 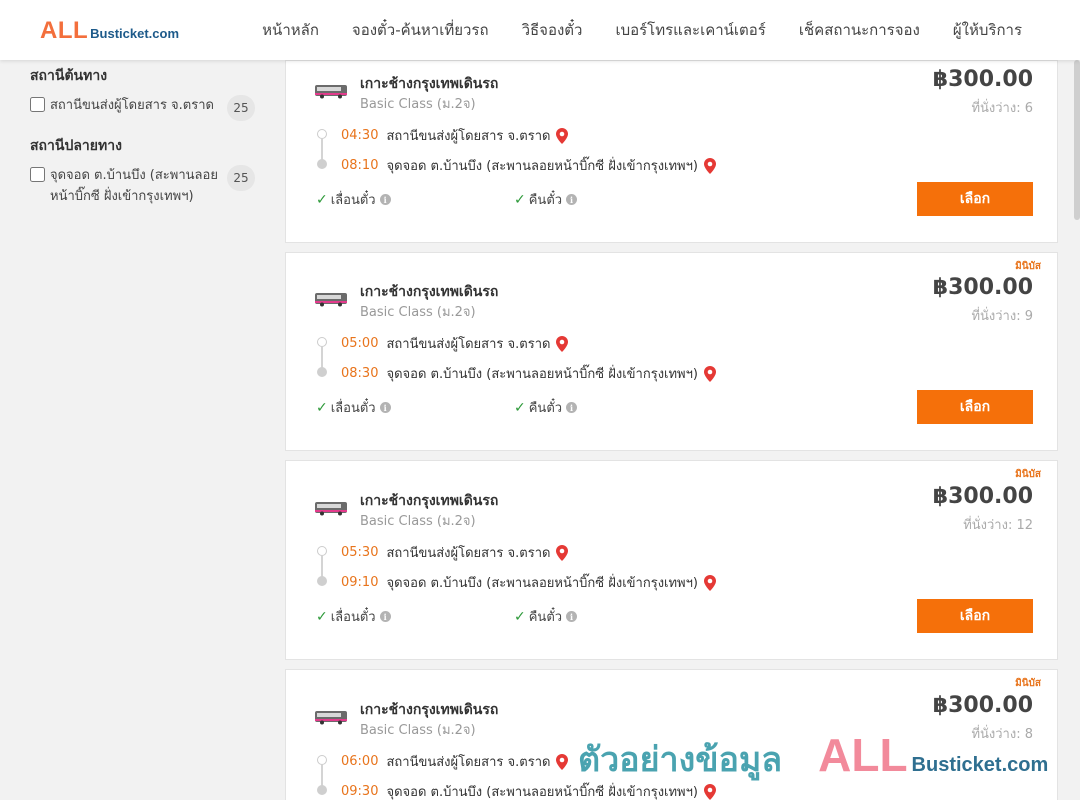 I want to click on origin-checkbox, so click(x=37, y=104).